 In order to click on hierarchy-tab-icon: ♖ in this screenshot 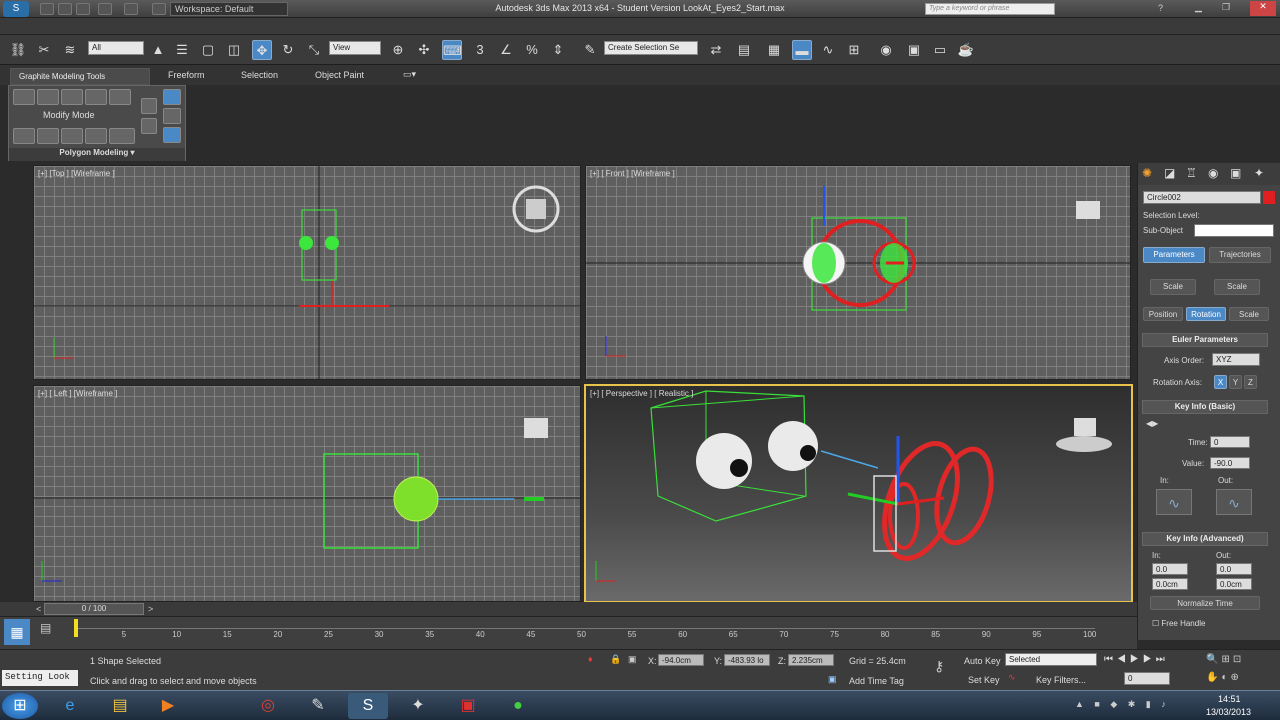, I will do `click(1191, 173)`.